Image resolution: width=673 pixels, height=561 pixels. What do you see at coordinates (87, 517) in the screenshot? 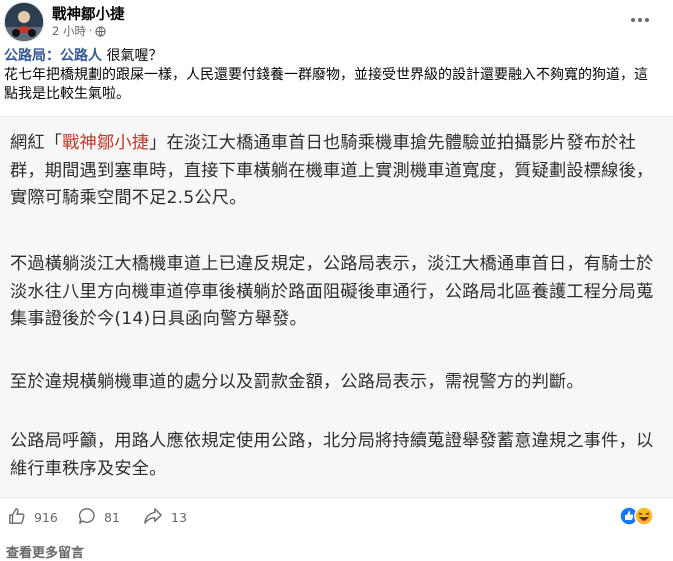
I see `comment-icon` at bounding box center [87, 517].